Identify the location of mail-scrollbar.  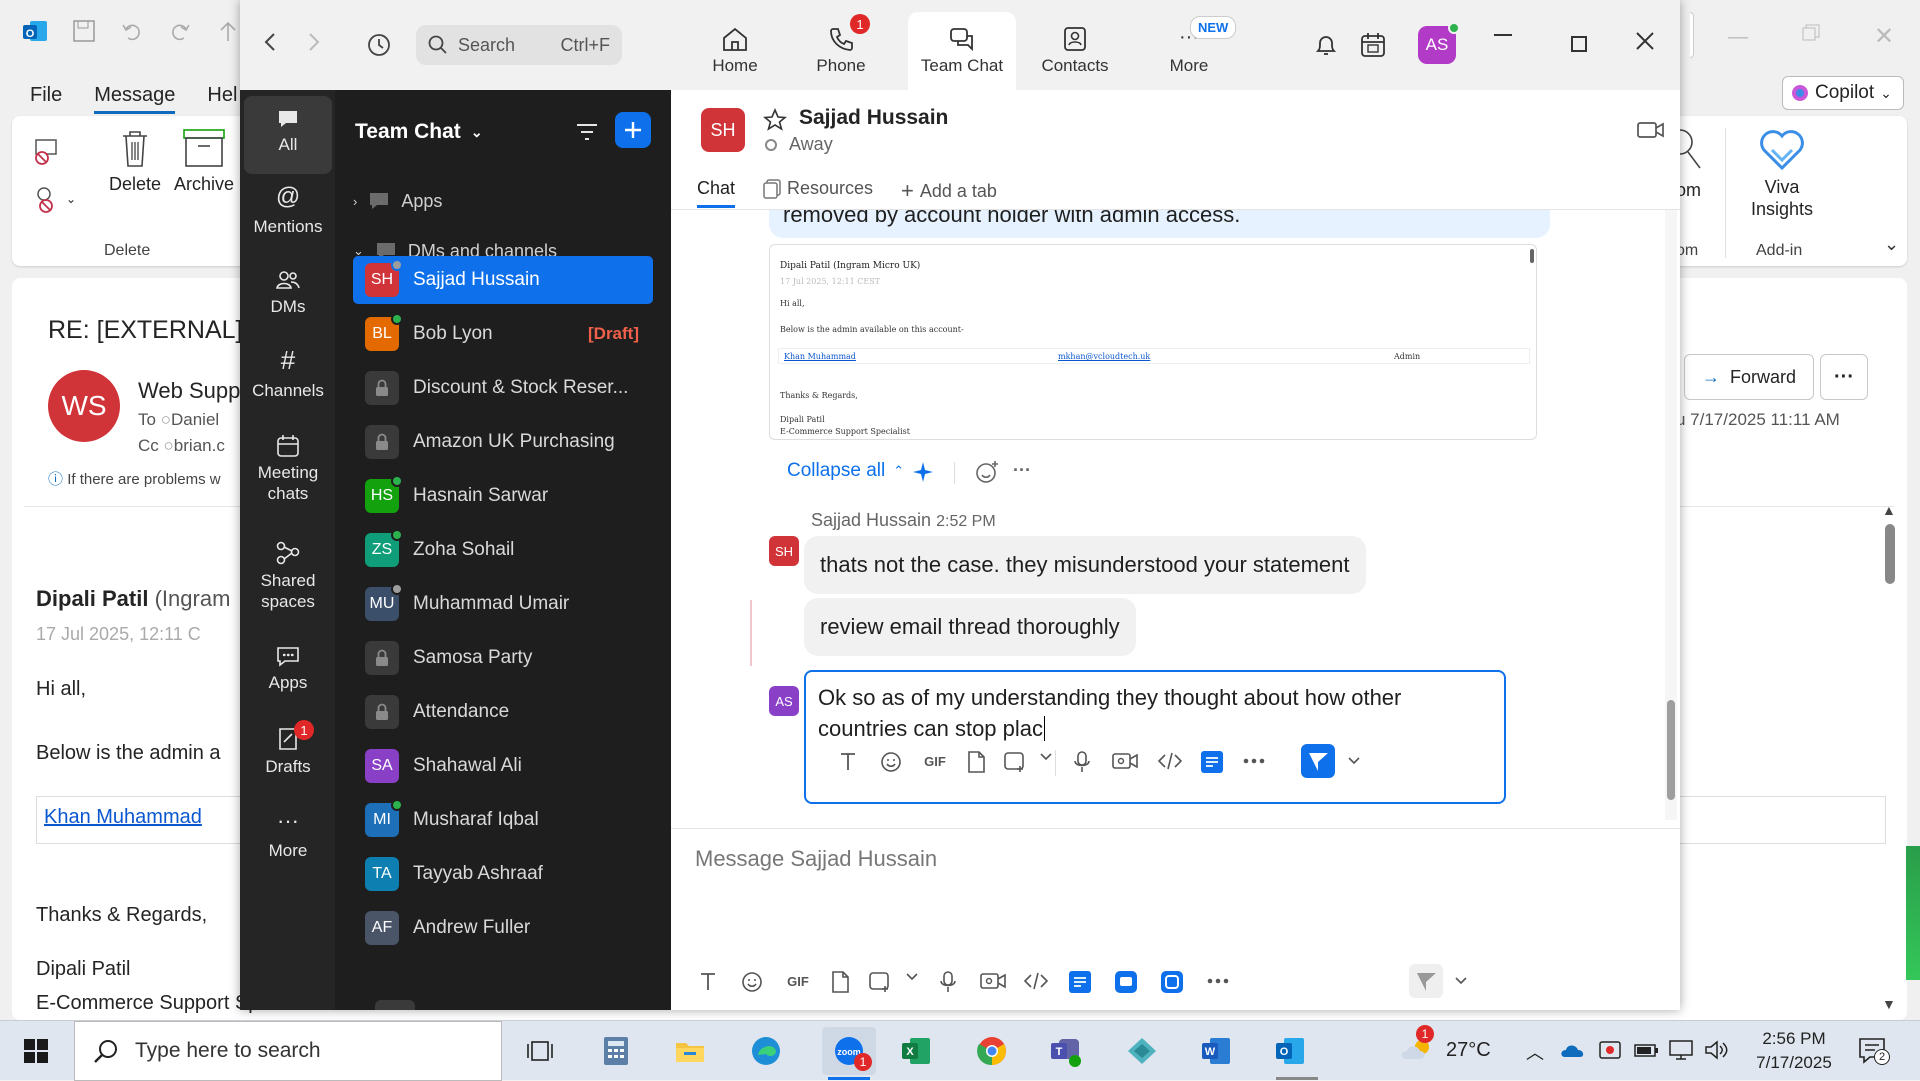
(1890, 554).